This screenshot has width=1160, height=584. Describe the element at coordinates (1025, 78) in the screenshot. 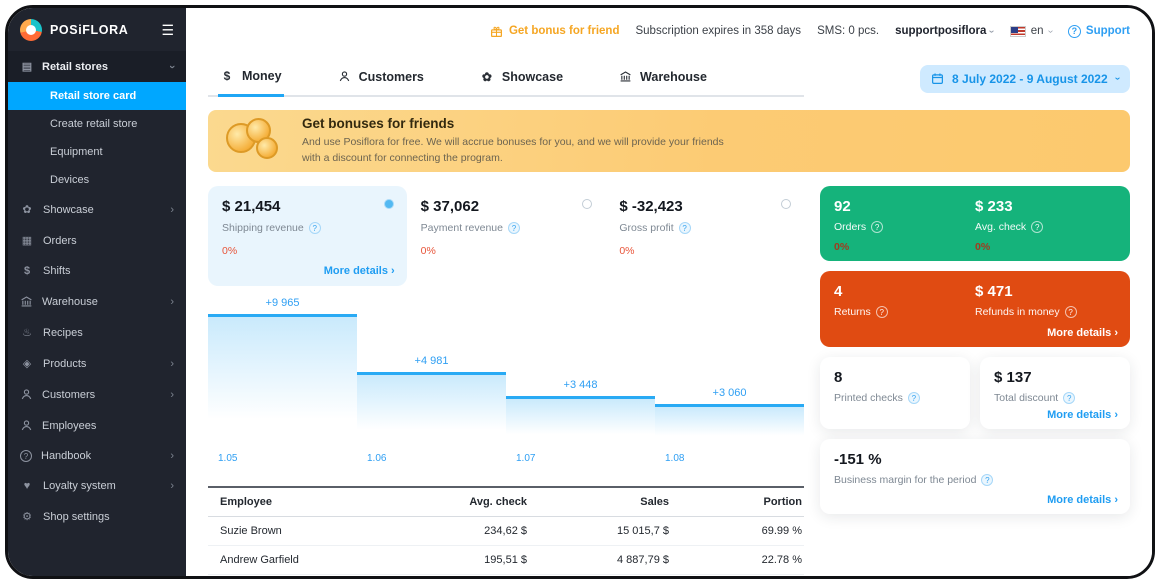

I see `date-range-picker: 8 July 2022 - 9 August 2022` at that location.